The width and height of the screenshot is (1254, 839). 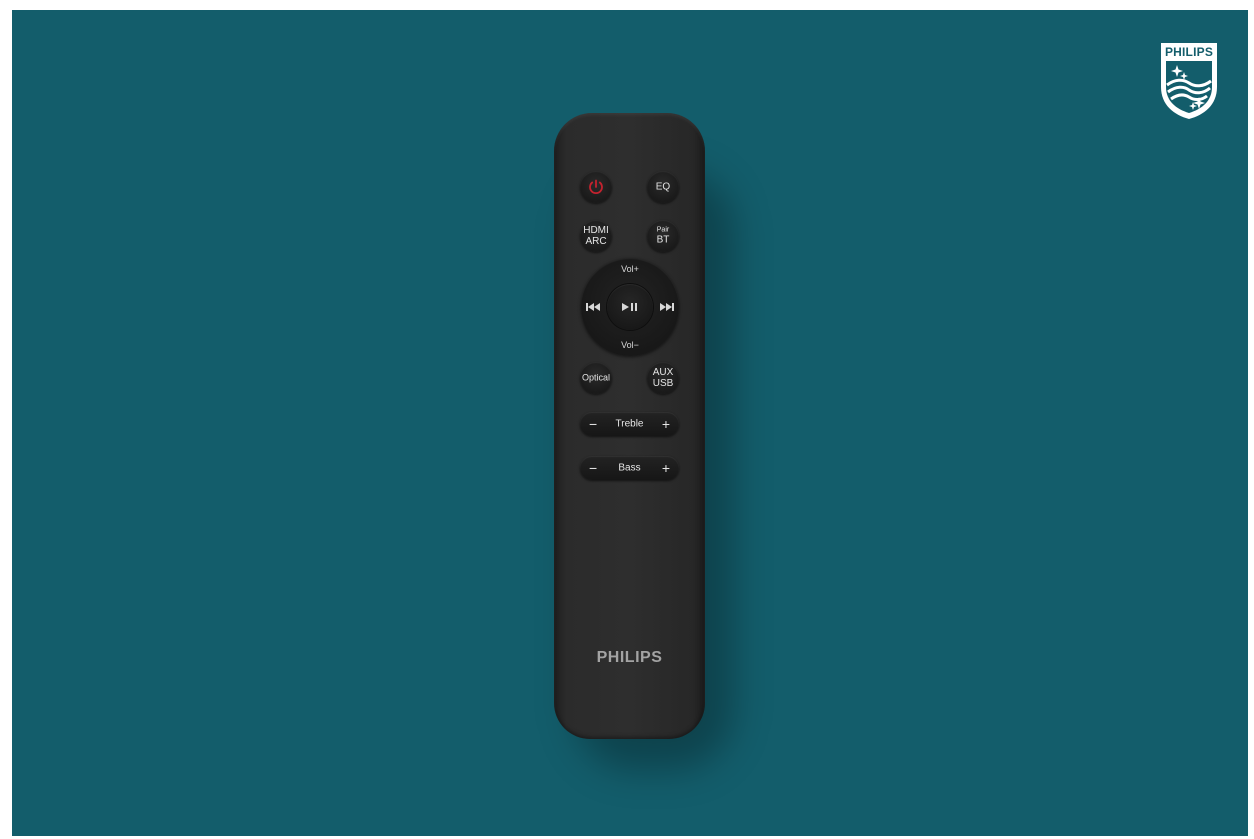 I want to click on treble-control: − Treble +, so click(x=629, y=424).